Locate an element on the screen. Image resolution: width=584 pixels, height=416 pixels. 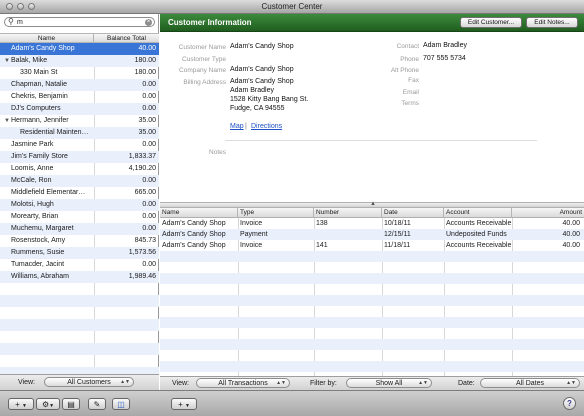
customer-row: Chapman, Natalie 0.00 is located at coordinates (79, 85).